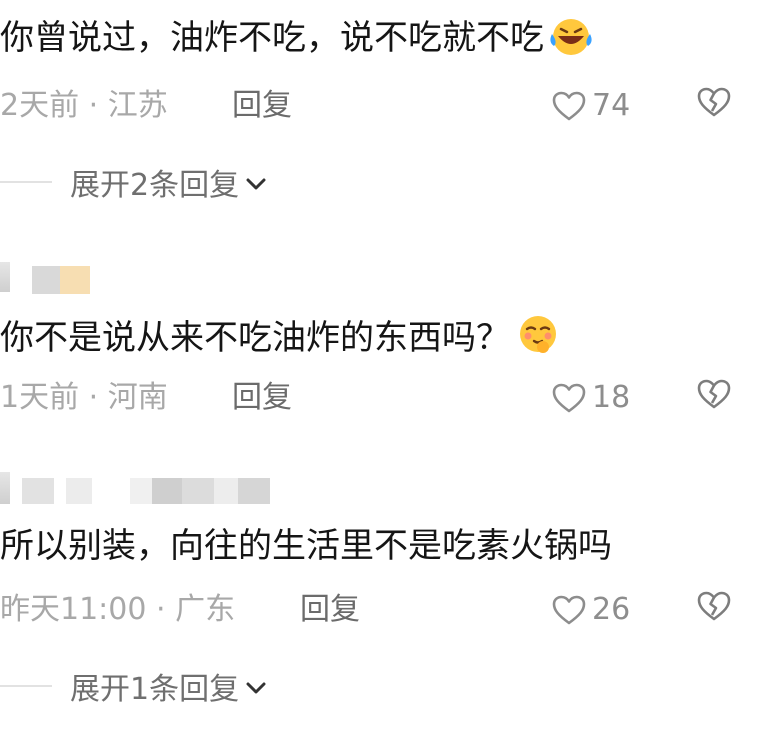  What do you see at coordinates (382, 686) in the screenshot?
I see `expand-replies: 展开1条回复` at bounding box center [382, 686].